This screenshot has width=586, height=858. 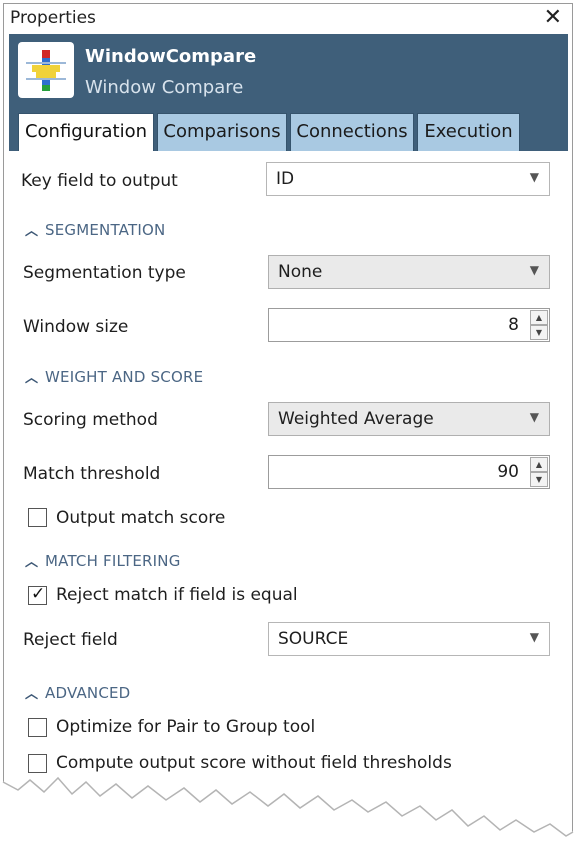 What do you see at coordinates (37, 727) in the screenshot?
I see `optimize-pair-group-checkbox` at bounding box center [37, 727].